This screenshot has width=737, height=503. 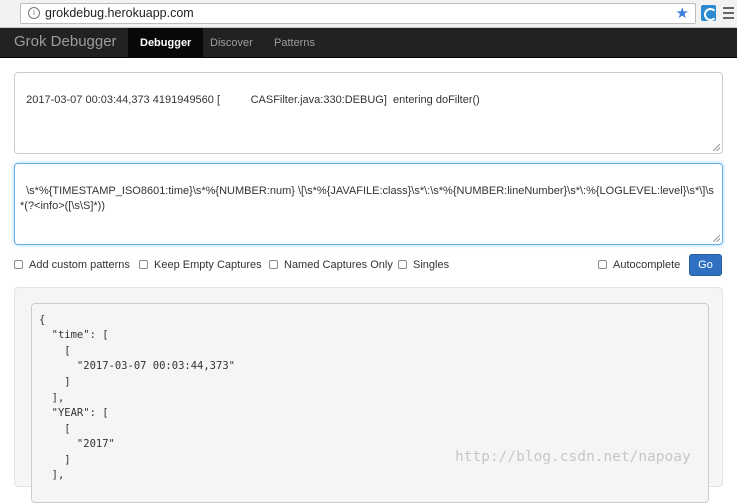 What do you see at coordinates (368, 43) in the screenshot?
I see `top-navbar: Grok Debugger Debugger Discover Patterns` at bounding box center [368, 43].